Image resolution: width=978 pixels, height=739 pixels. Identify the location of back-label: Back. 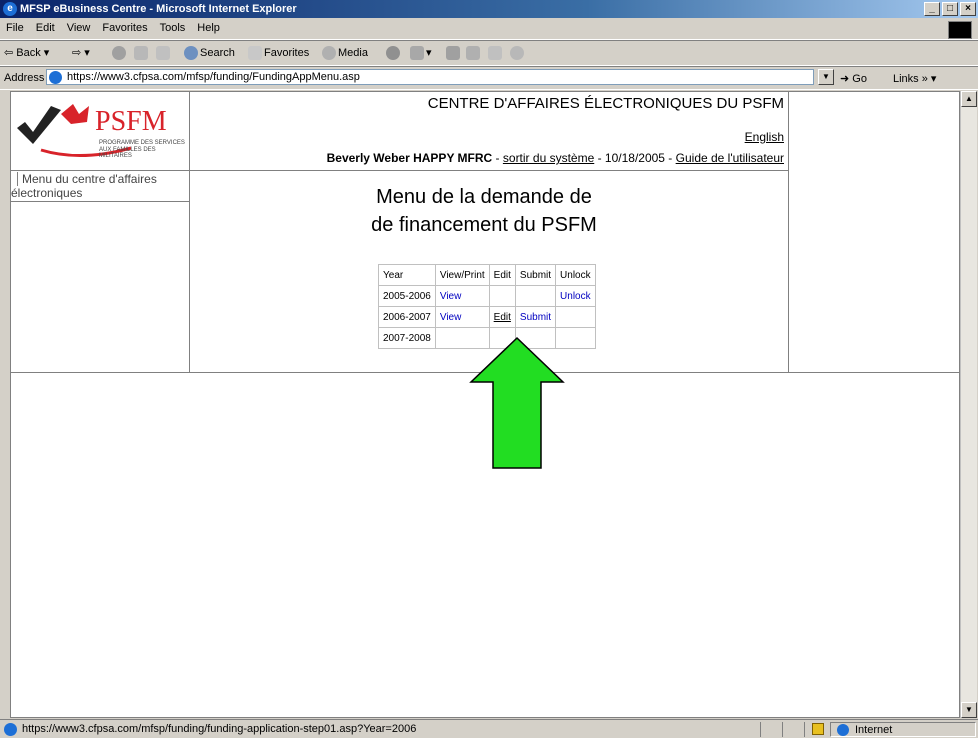
(28, 53).